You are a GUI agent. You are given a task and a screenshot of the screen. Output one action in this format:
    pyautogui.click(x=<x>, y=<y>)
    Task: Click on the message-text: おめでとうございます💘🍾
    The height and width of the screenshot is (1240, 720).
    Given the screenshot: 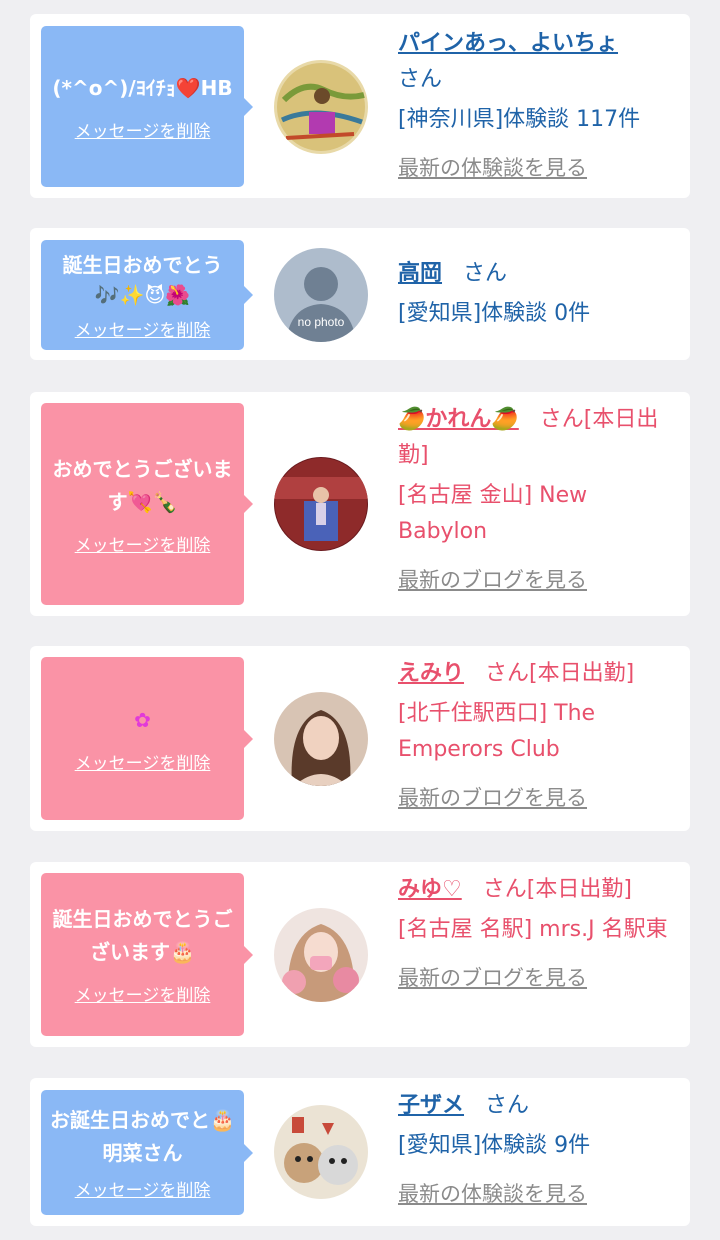 What is the action you would take?
    pyautogui.click(x=142, y=485)
    